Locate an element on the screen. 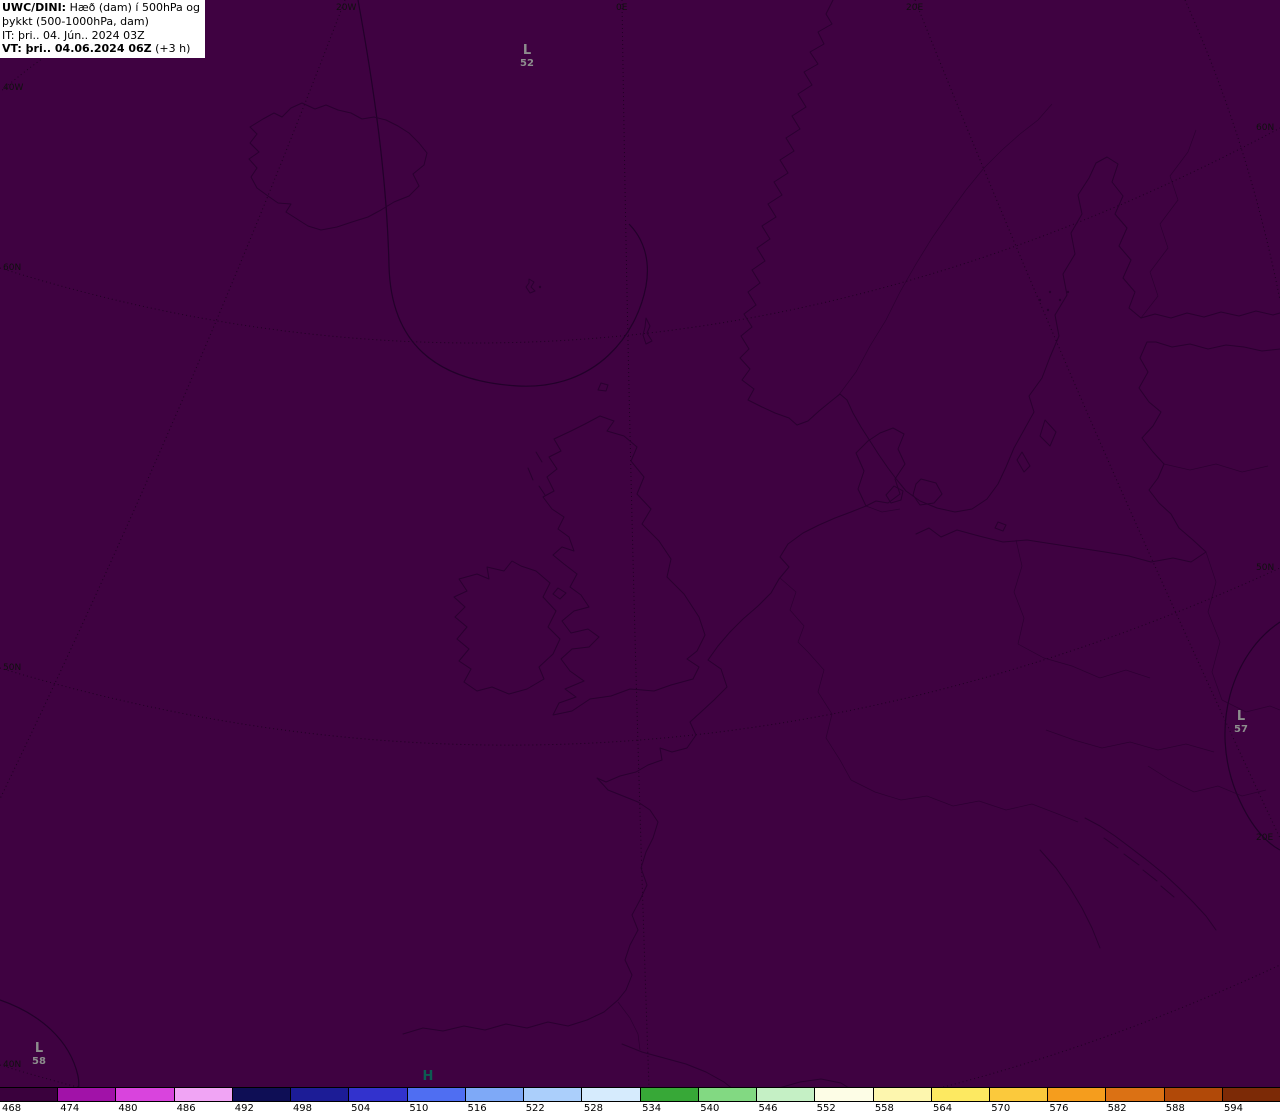 The height and width of the screenshot is (1115, 1280). valid-time-offset: (+3 h) is located at coordinates (171, 49).